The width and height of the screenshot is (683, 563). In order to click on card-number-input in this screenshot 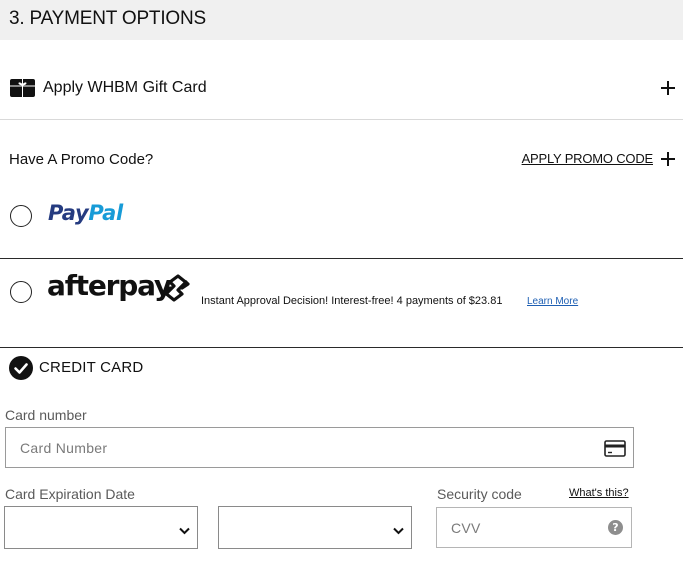, I will do `click(319, 447)`.